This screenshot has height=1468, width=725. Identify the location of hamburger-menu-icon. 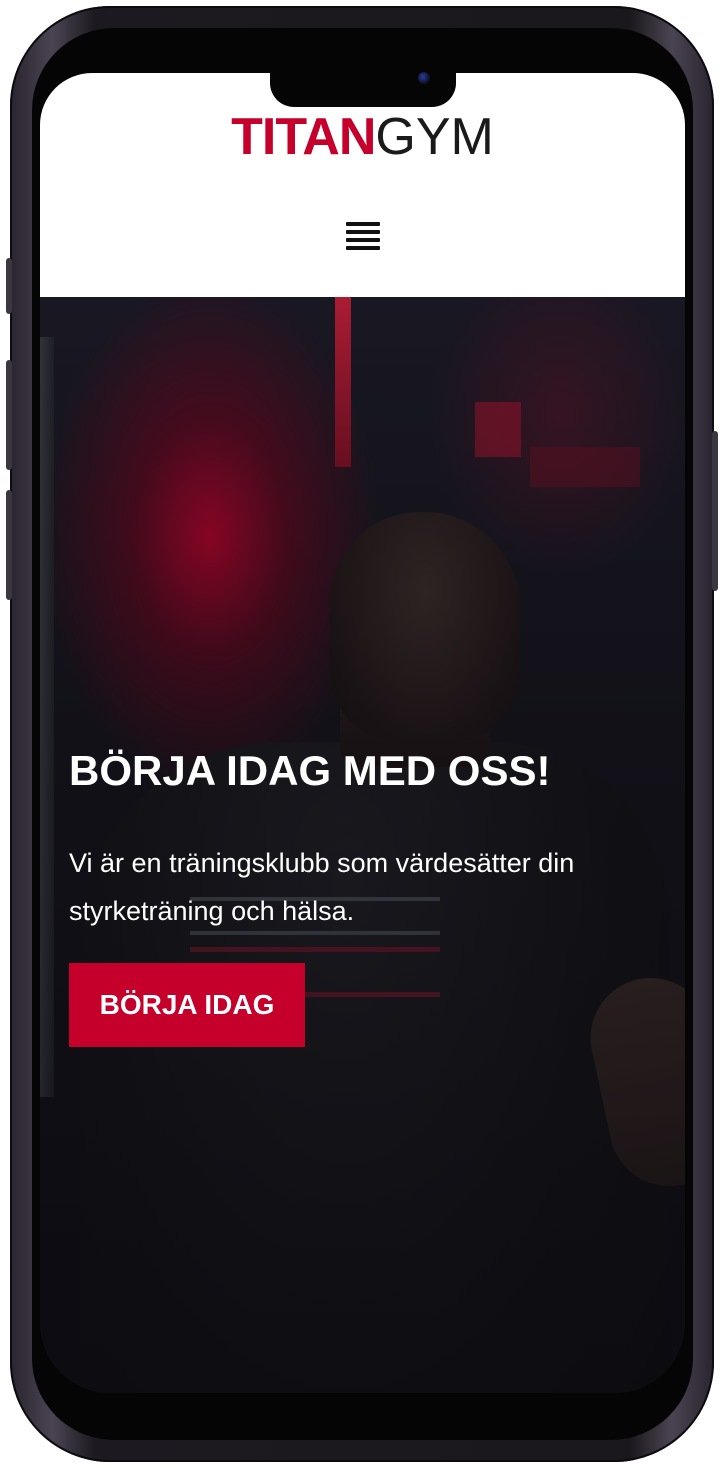
(363, 236).